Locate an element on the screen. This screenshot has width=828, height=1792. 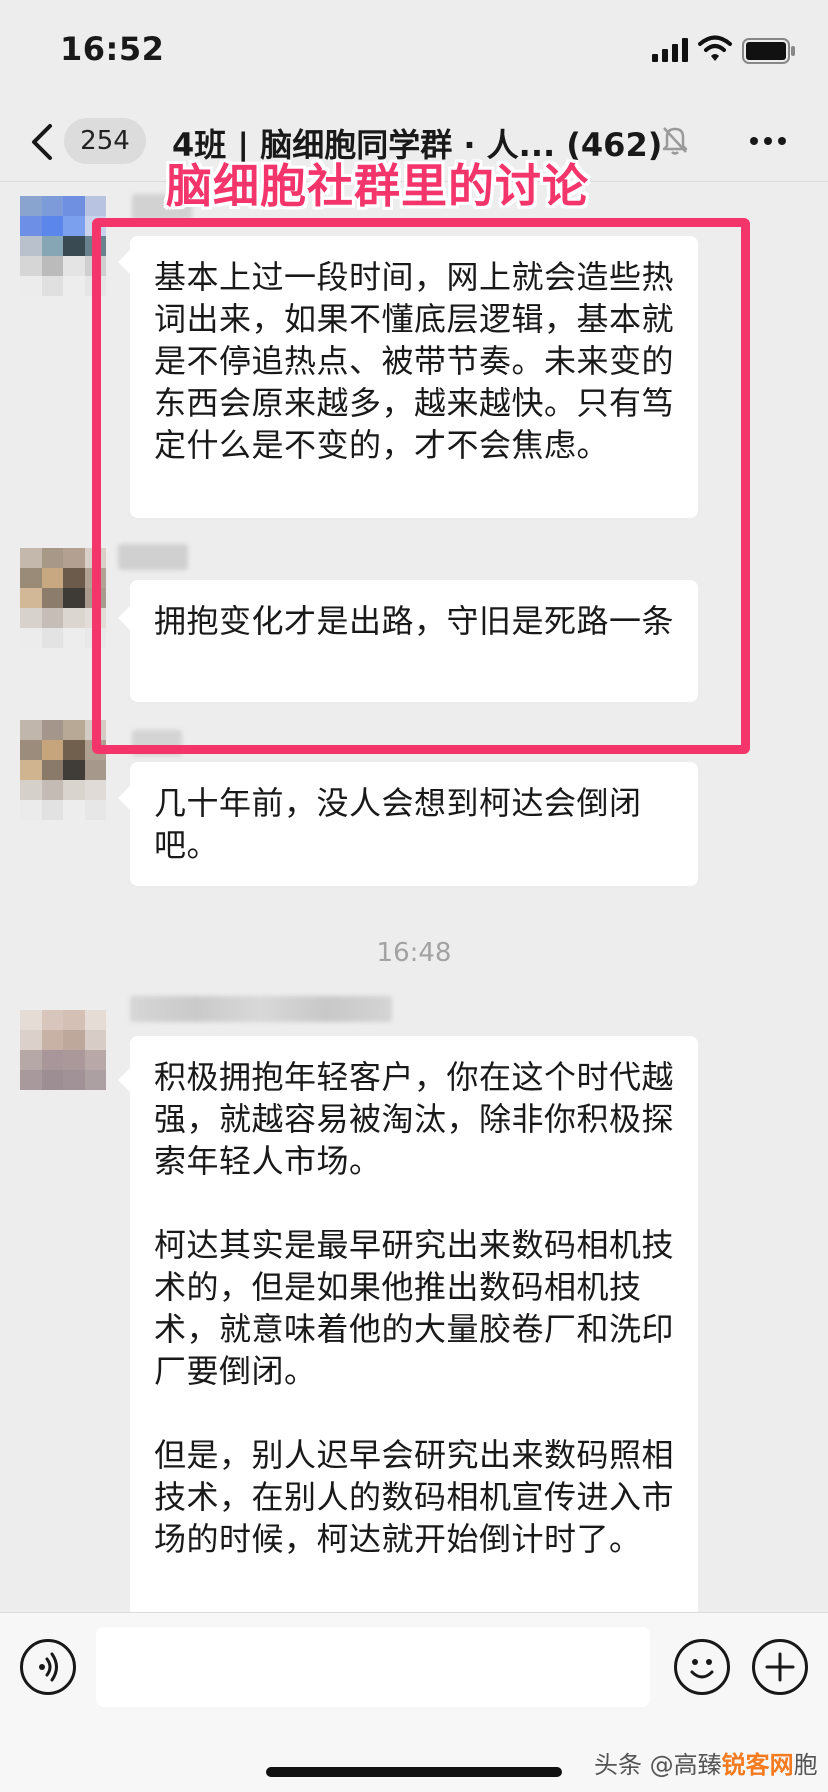
watermark-brand: 锐客网 is located at coordinates (757, 1765).